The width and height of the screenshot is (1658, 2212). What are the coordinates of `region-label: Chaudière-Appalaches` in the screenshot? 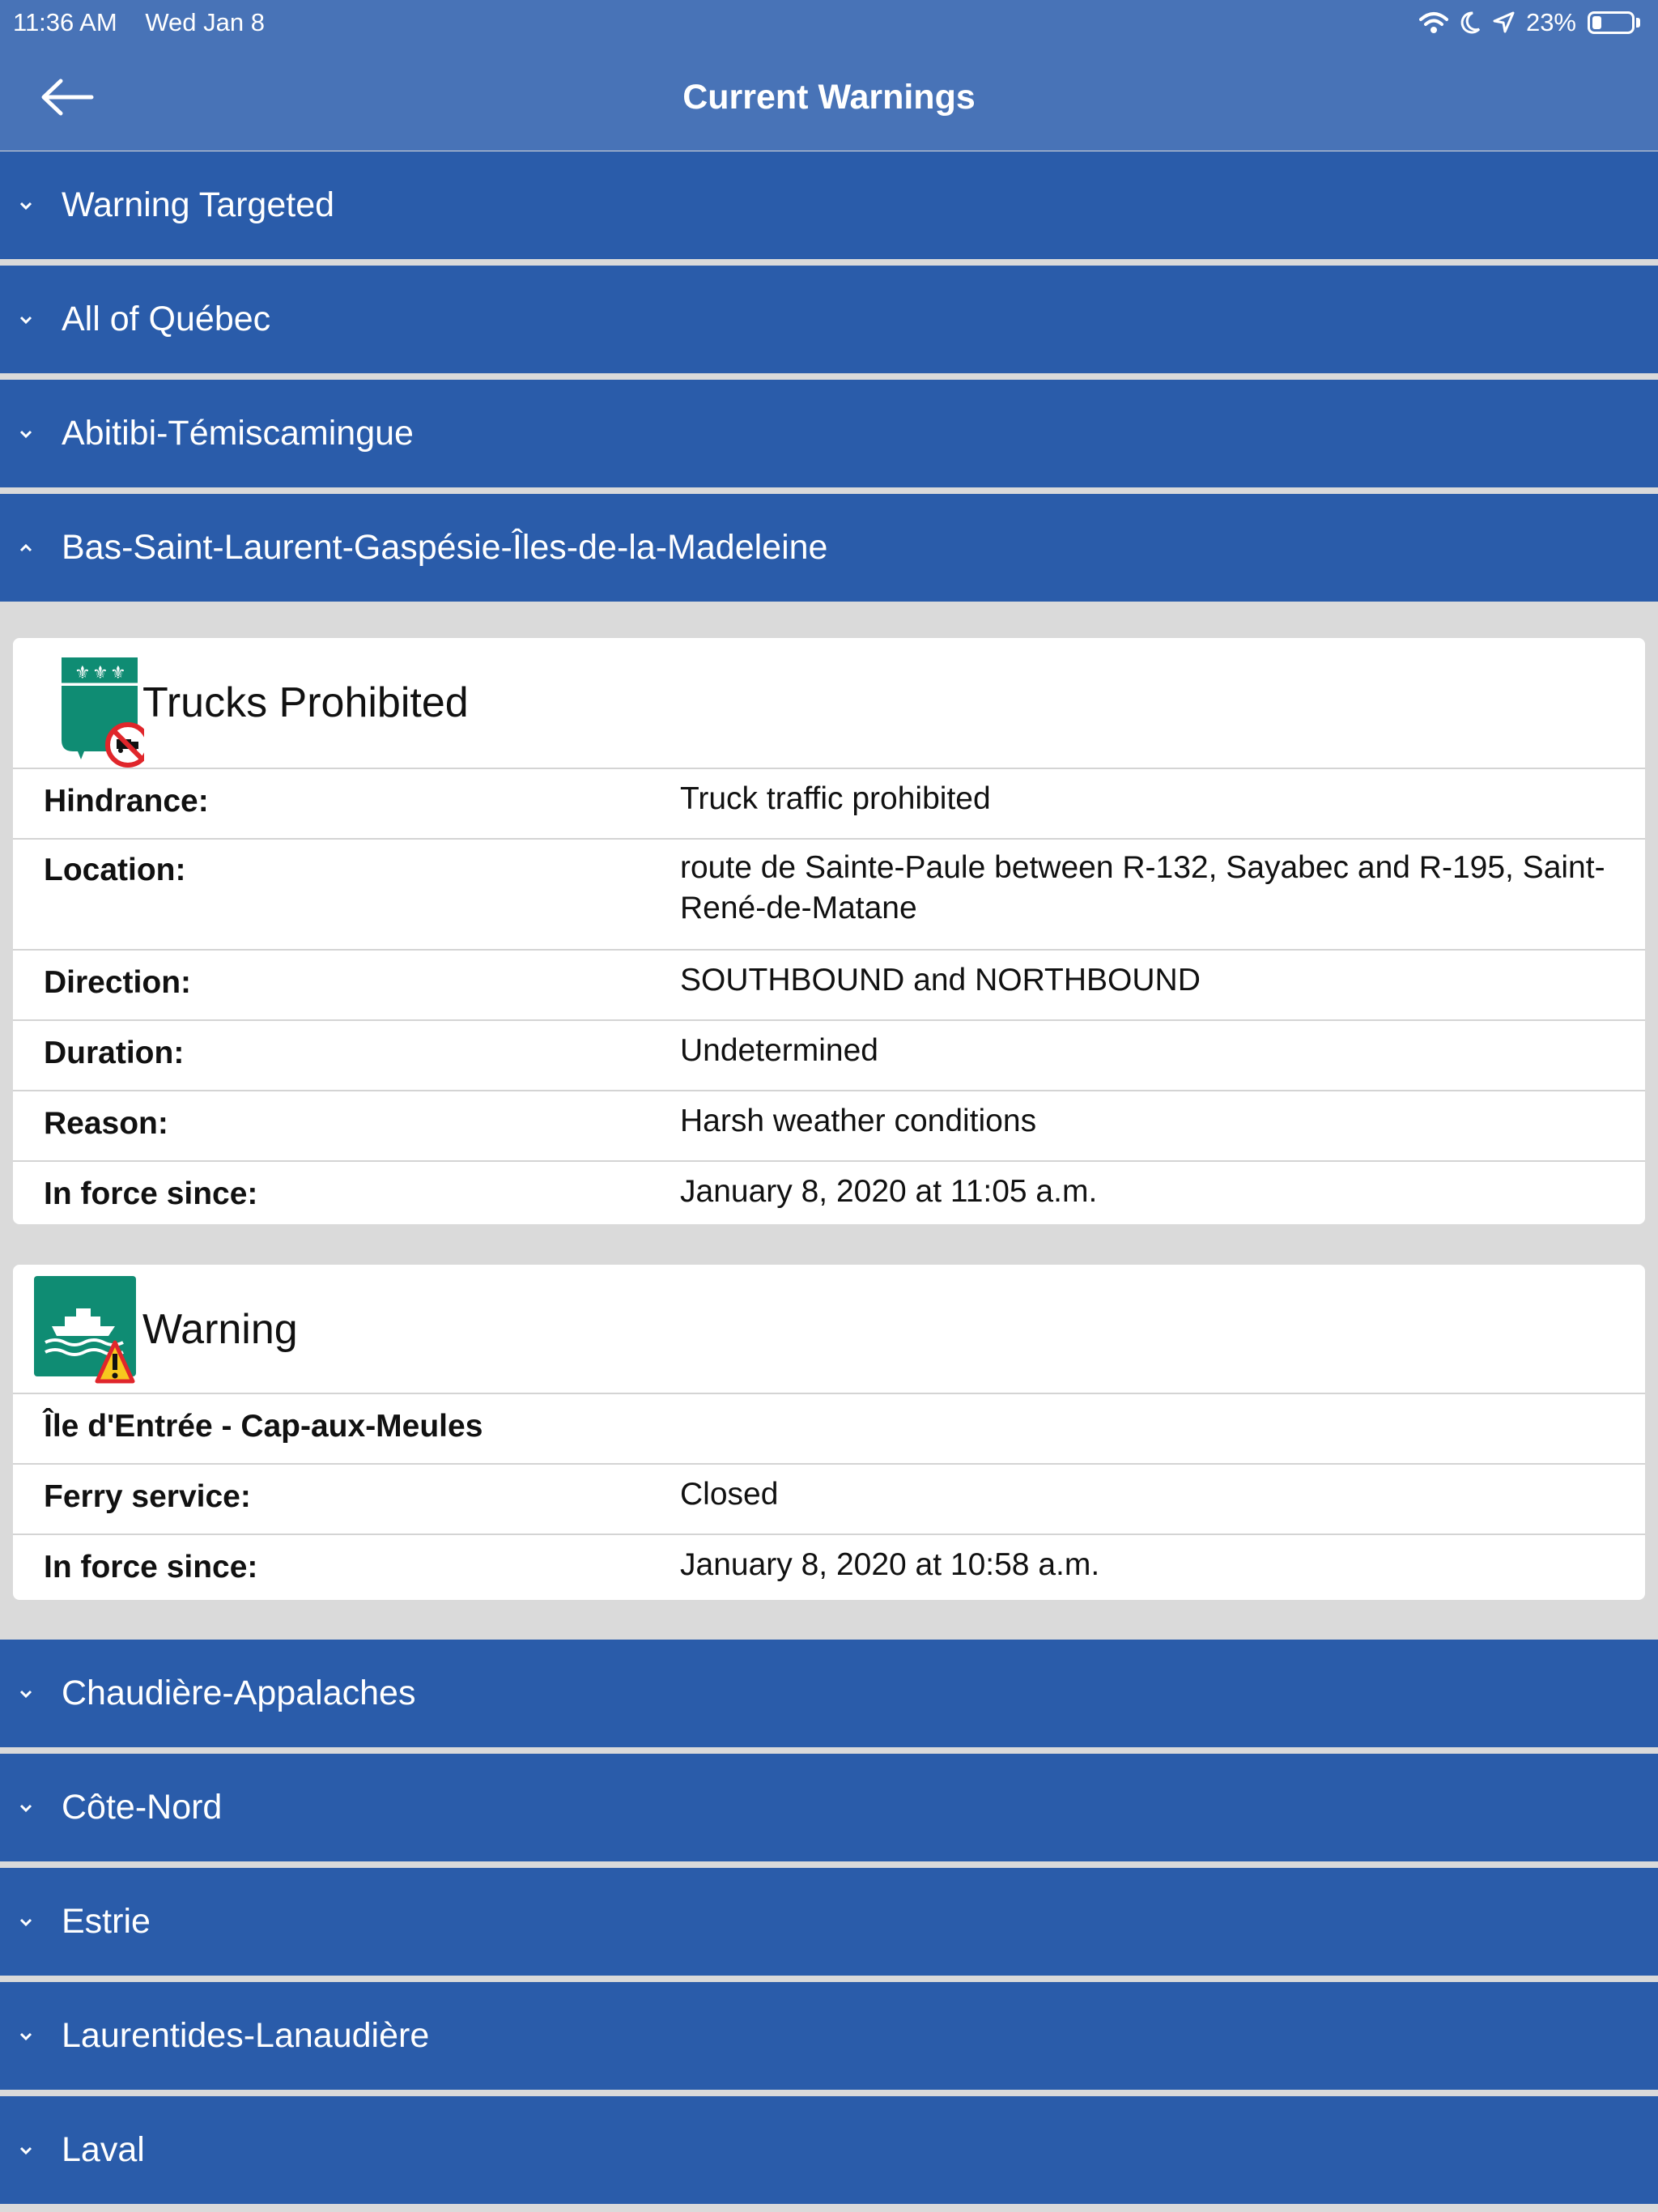 It's located at (239, 1693).